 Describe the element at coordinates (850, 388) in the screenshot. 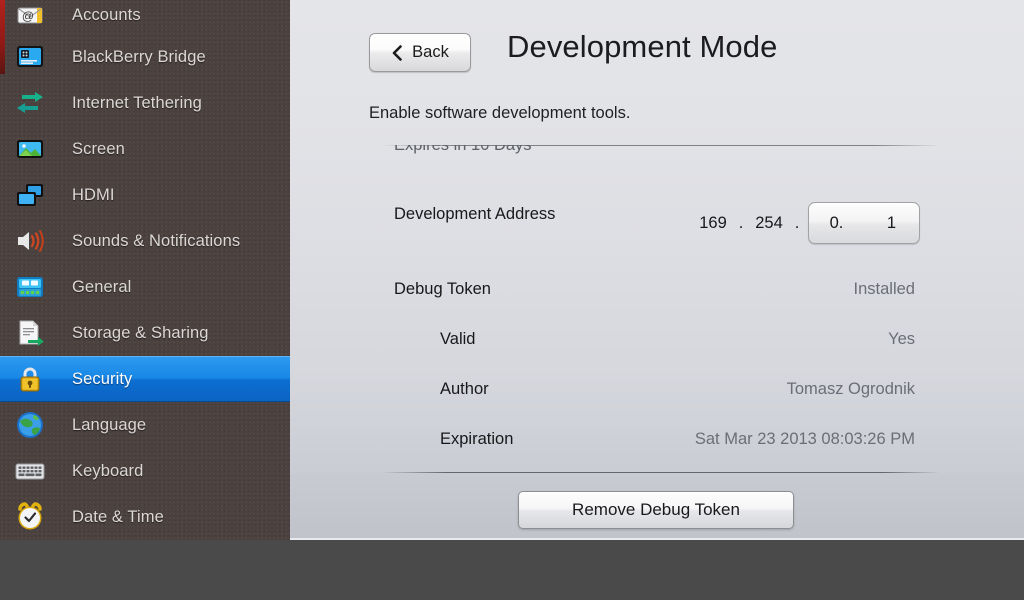

I see `debug-token-author-value: Tomasz Ogrodnik` at that location.